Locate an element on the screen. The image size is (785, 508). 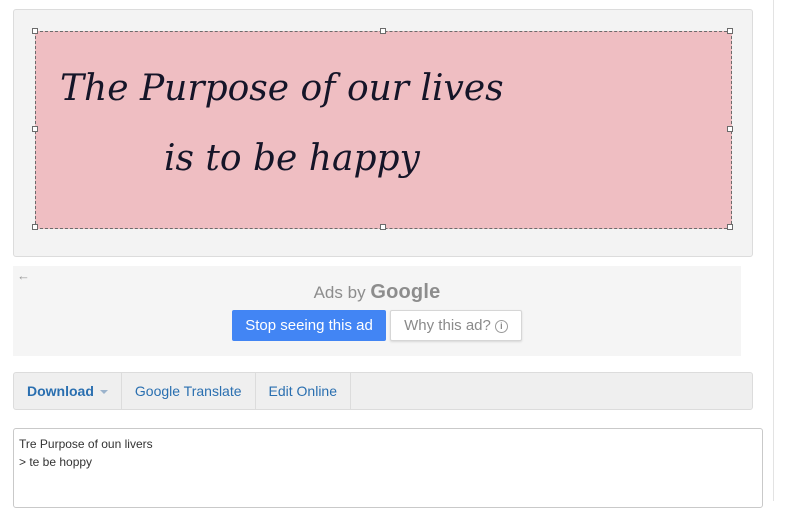
result-toolbar: Download Google Translate Edit Online is located at coordinates (383, 391).